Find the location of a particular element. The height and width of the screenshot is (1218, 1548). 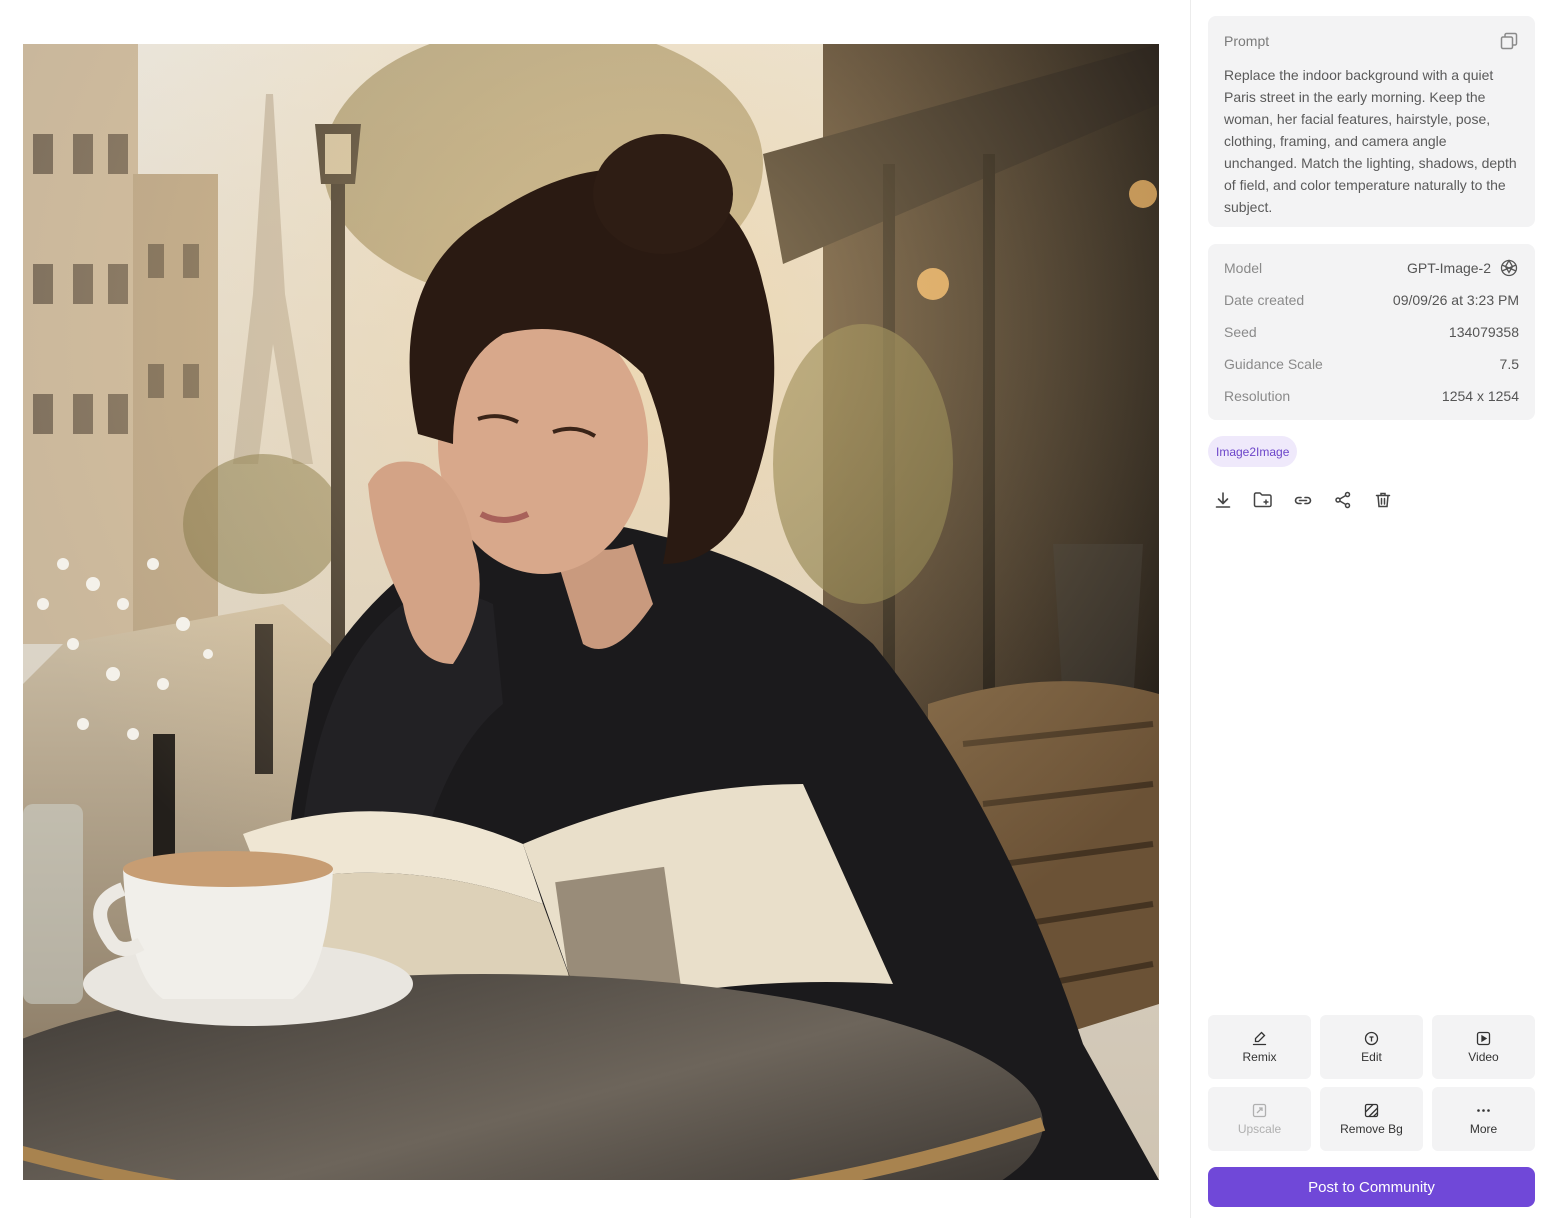

video-label: Video is located at coordinates (1483, 1057).